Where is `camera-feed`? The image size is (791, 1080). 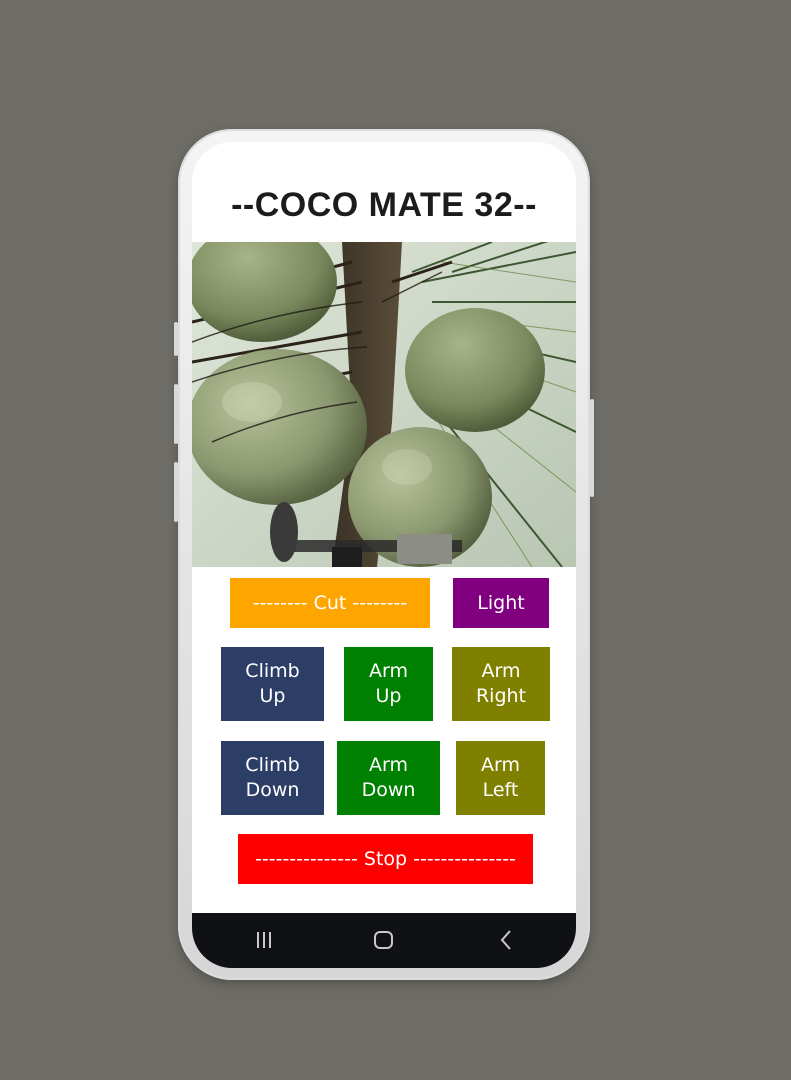 camera-feed is located at coordinates (384, 404).